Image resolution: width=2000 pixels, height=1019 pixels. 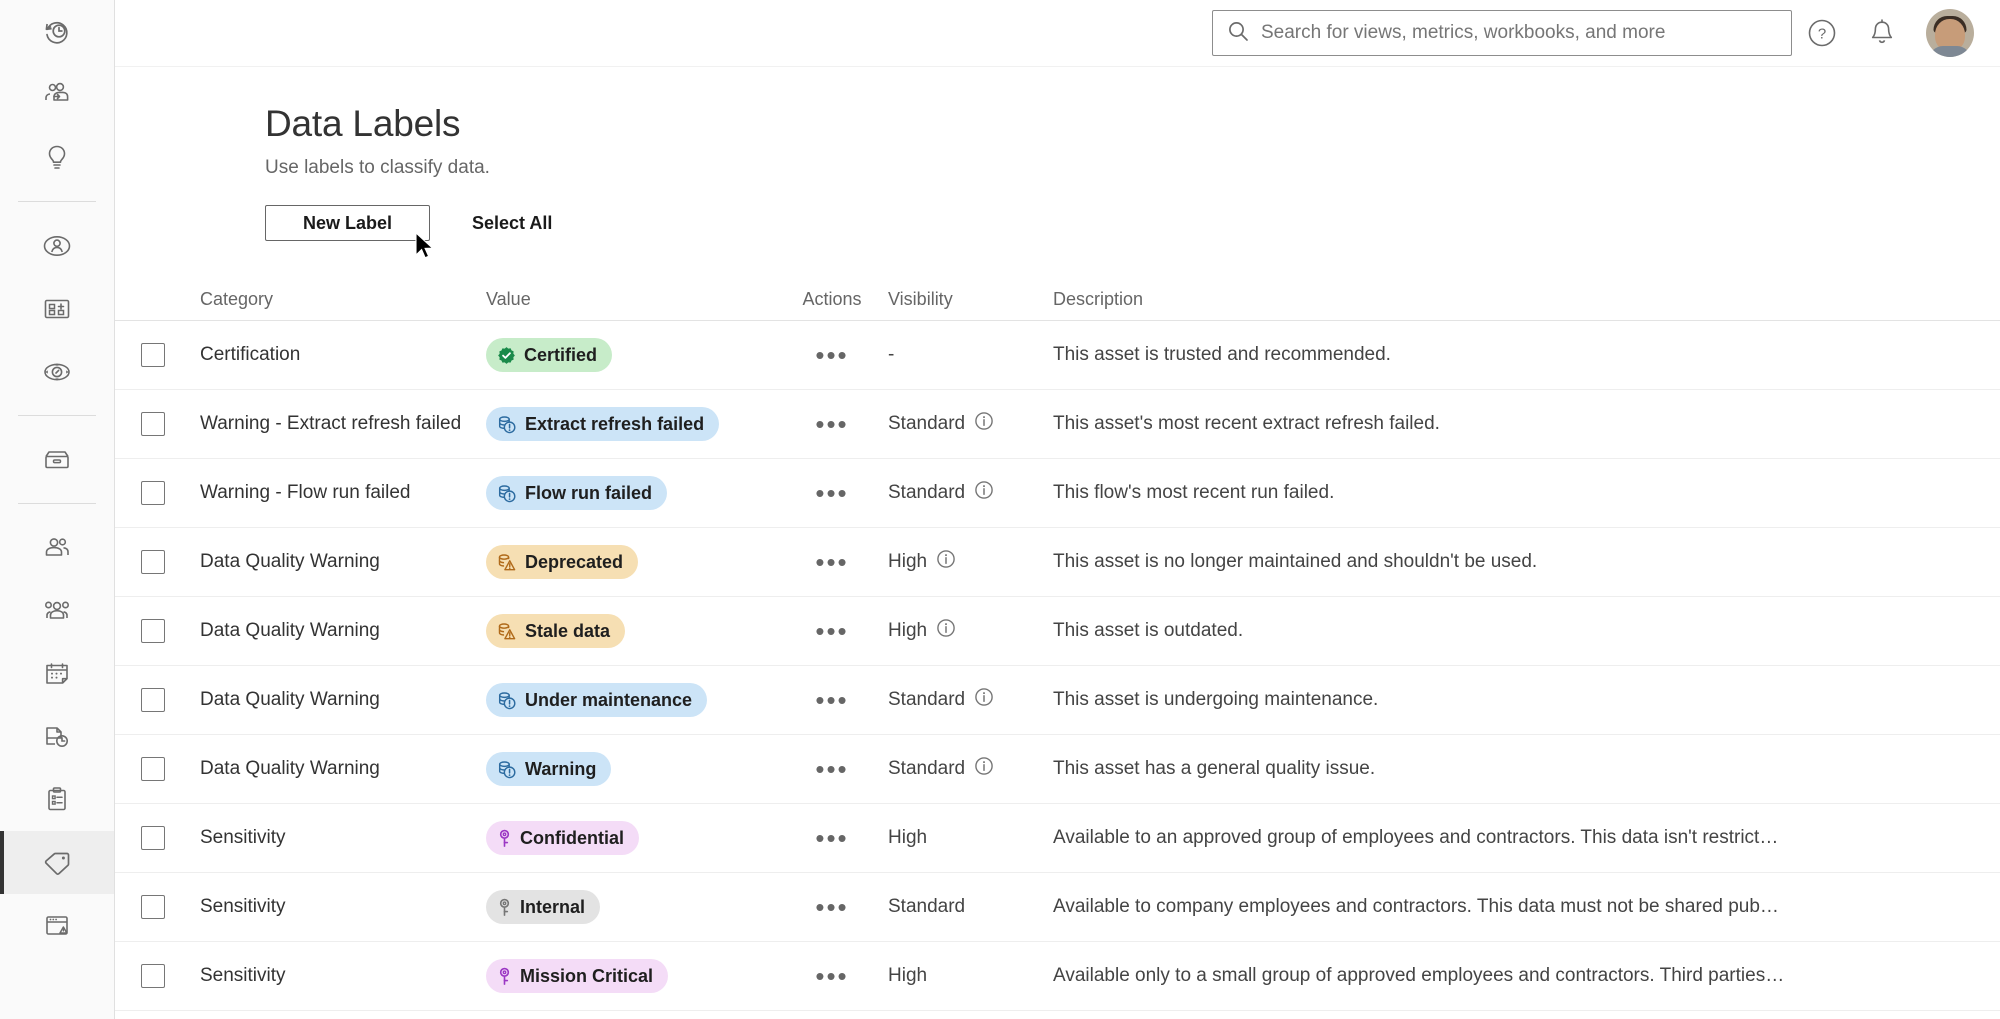 I want to click on pill-label: Confidential, so click(x=572, y=837).